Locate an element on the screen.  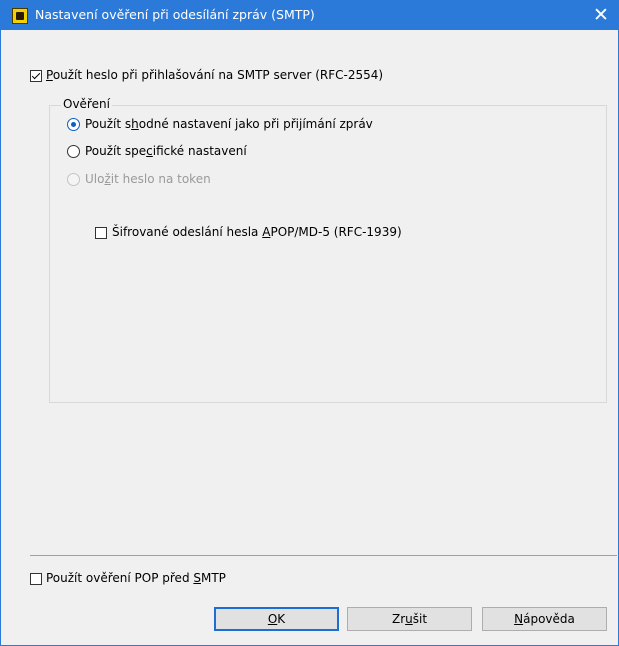
radio-specific-settings is located at coordinates (73, 151).